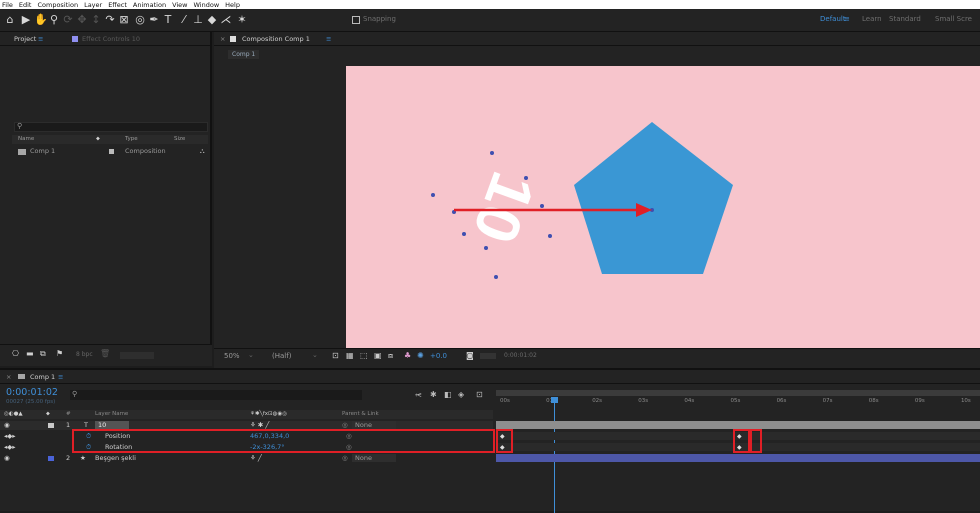  Describe the element at coordinates (232, 356) in the screenshot. I see `zoom-level: 50%` at that location.